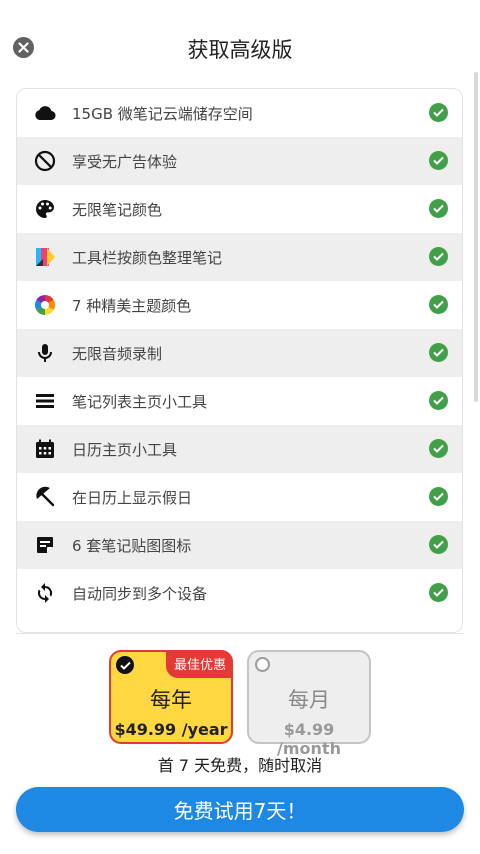 This screenshot has height=854, width=480. Describe the element at coordinates (239, 161) in the screenshot. I see `feature-row-no-ads: 享受无广告体验` at that location.